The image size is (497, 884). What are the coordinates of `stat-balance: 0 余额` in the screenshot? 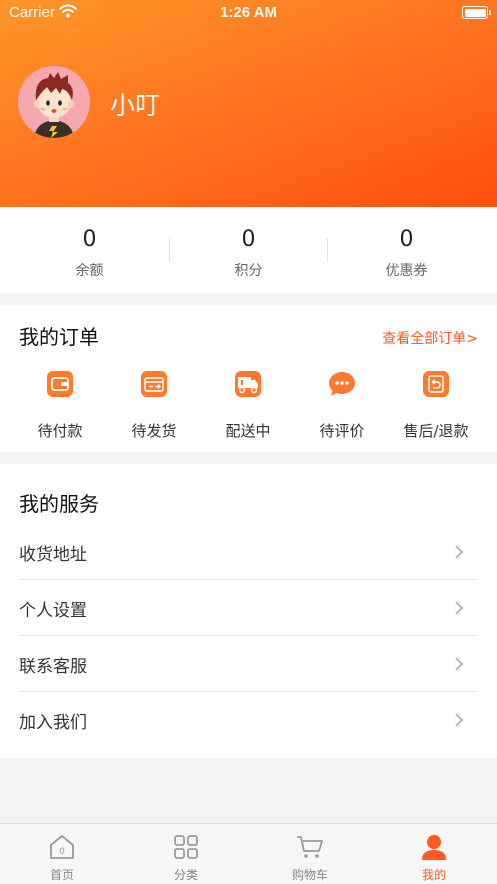 It's located at (89, 250).